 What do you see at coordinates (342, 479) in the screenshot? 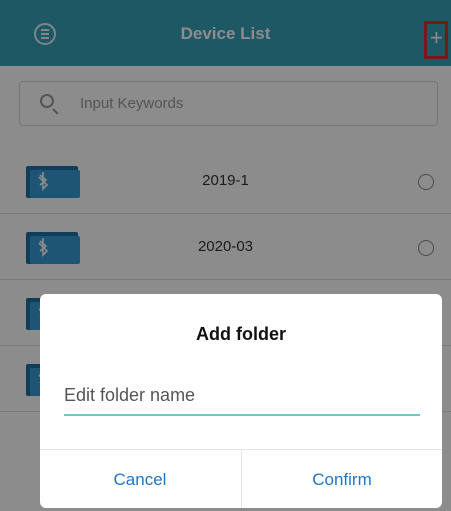
I see `confirm-button: Confirm` at bounding box center [342, 479].